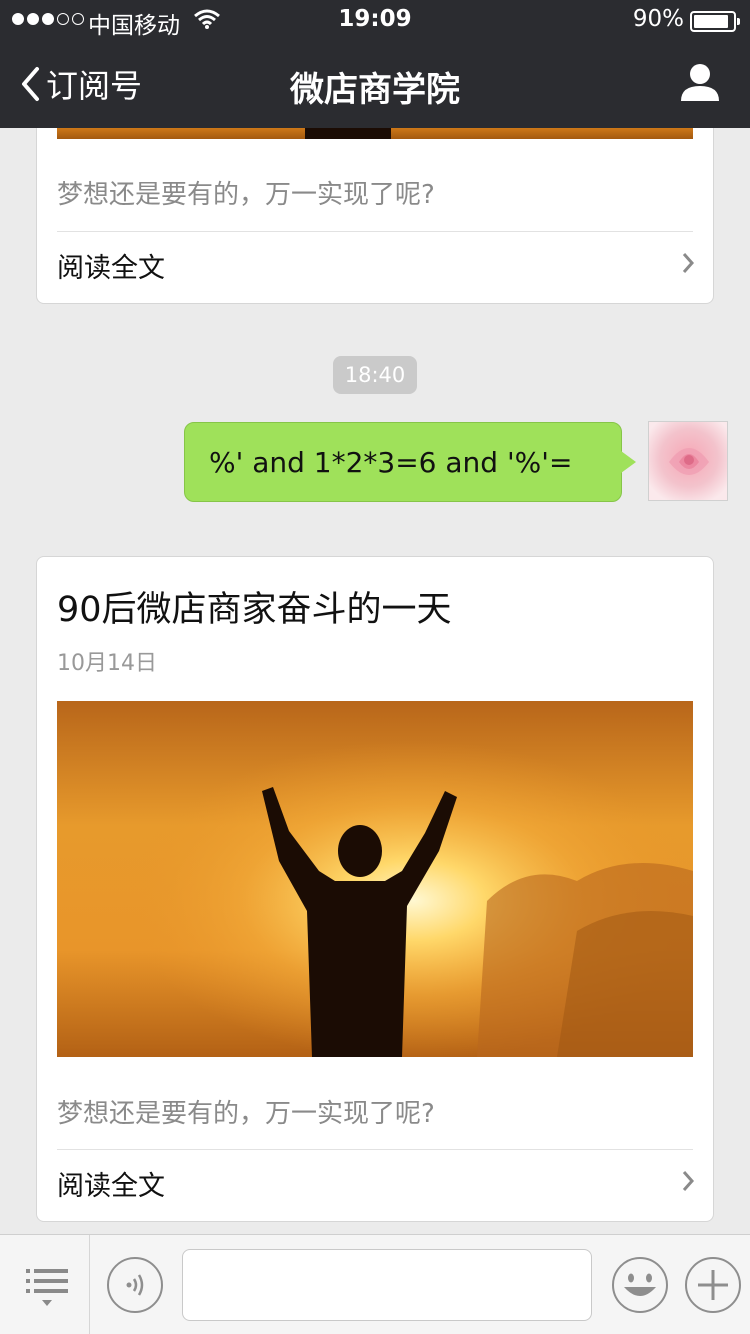 Image resolution: width=750 pixels, height=1334 pixels. I want to click on menu-toggle-button, so click(45, 1284).